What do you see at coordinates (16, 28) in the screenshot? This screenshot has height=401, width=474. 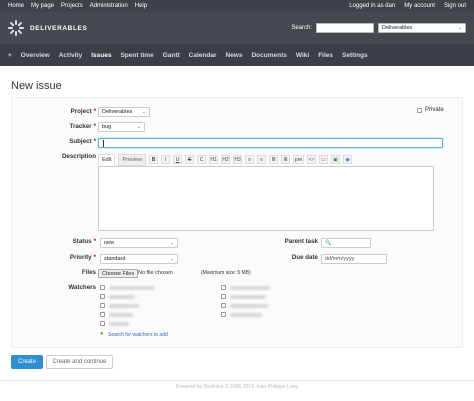 I see `project-logo-icon` at bounding box center [16, 28].